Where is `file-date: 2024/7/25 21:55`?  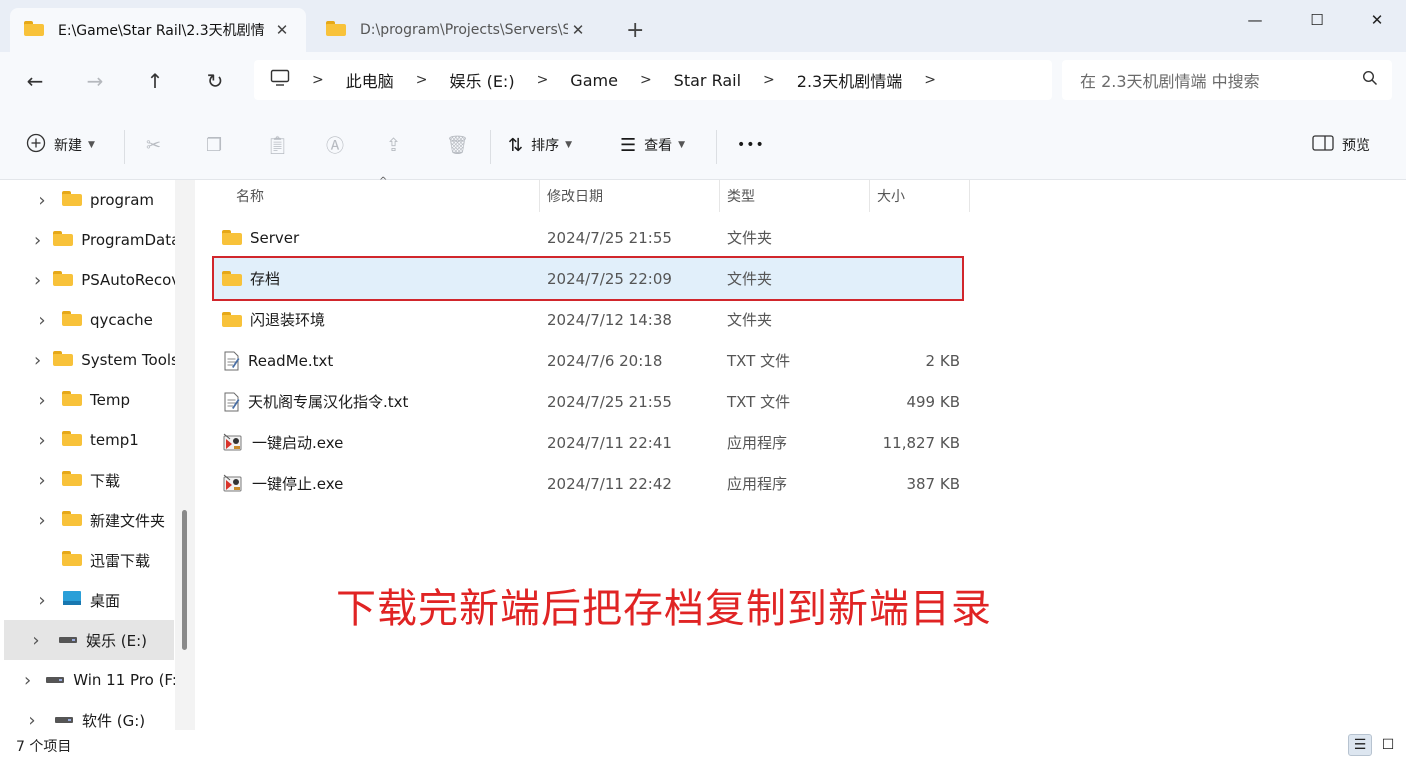 file-date: 2024/7/25 21:55 is located at coordinates (609, 237).